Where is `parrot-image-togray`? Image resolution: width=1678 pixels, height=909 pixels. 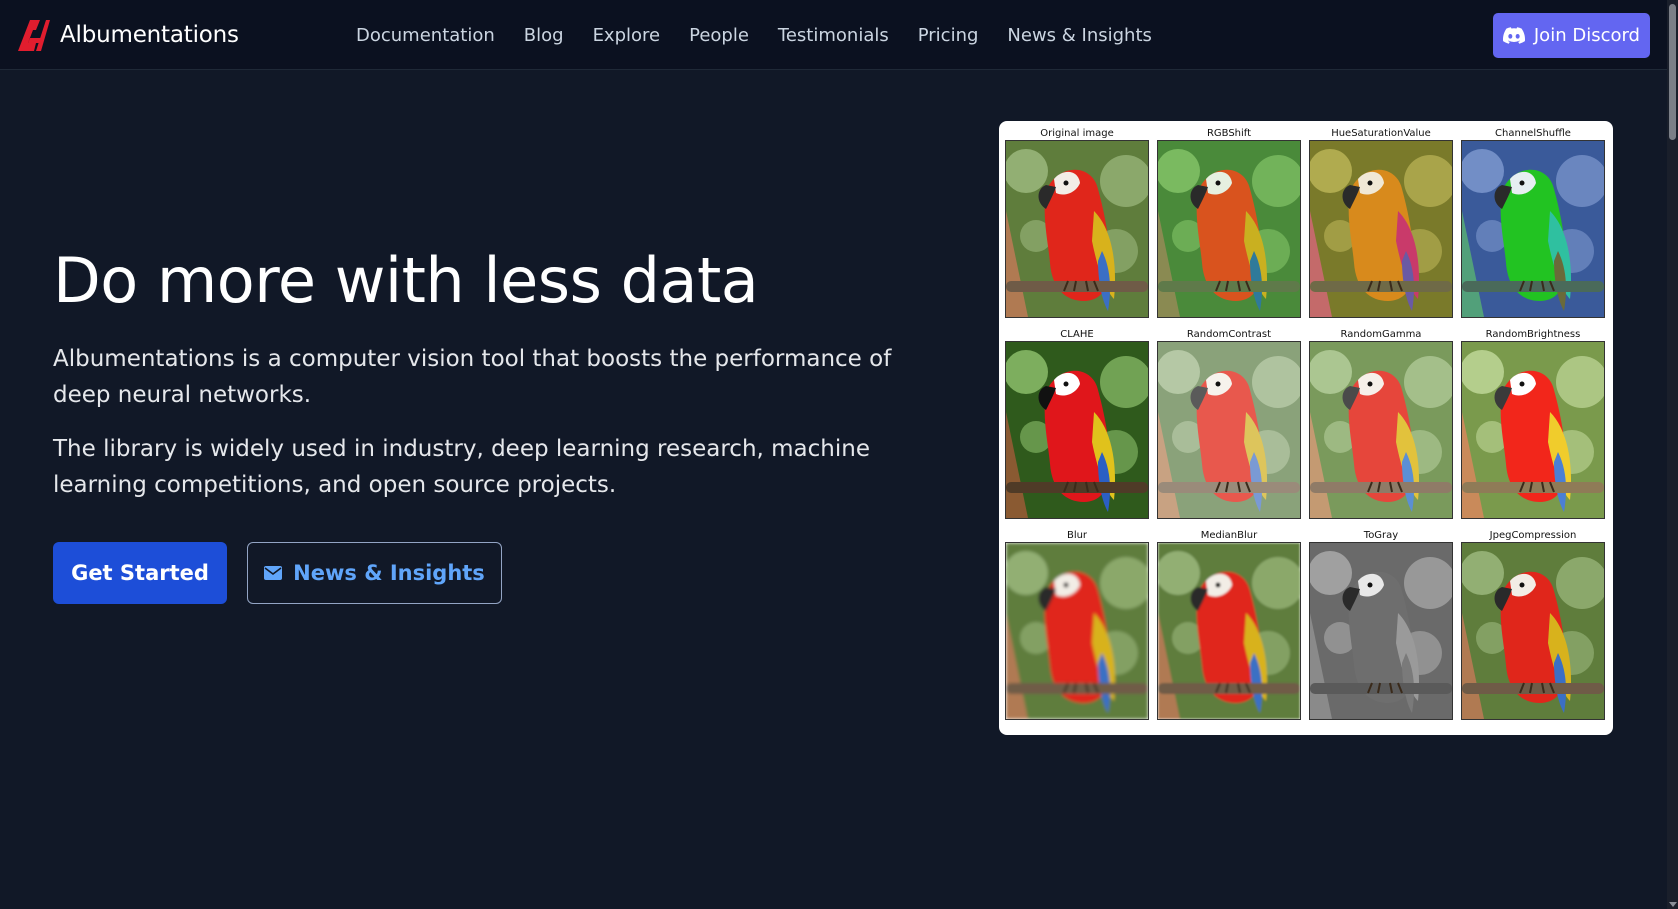 parrot-image-togray is located at coordinates (1381, 631).